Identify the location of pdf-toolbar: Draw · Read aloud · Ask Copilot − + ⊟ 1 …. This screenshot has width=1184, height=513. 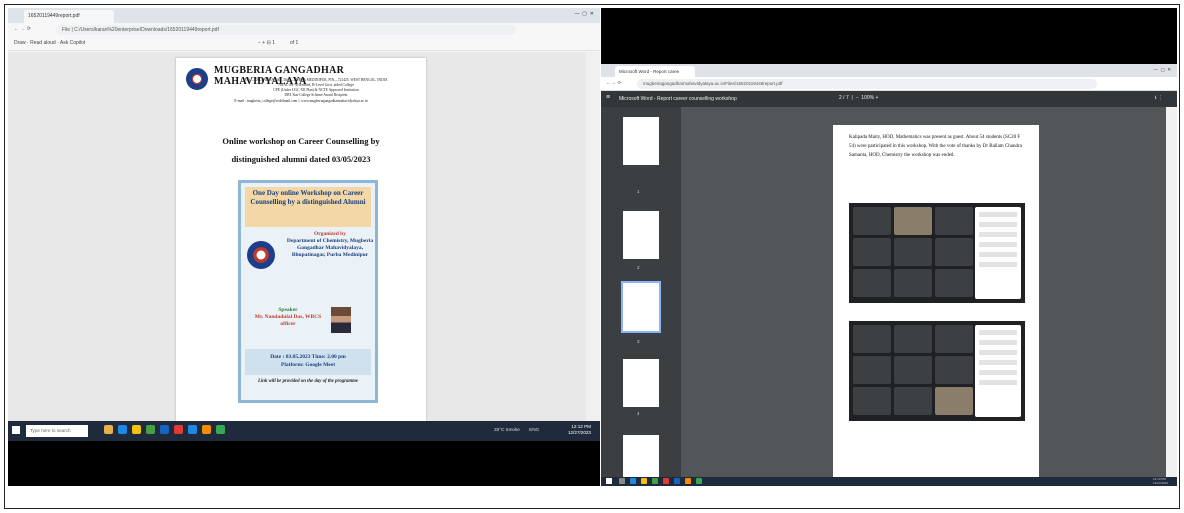
(304, 44).